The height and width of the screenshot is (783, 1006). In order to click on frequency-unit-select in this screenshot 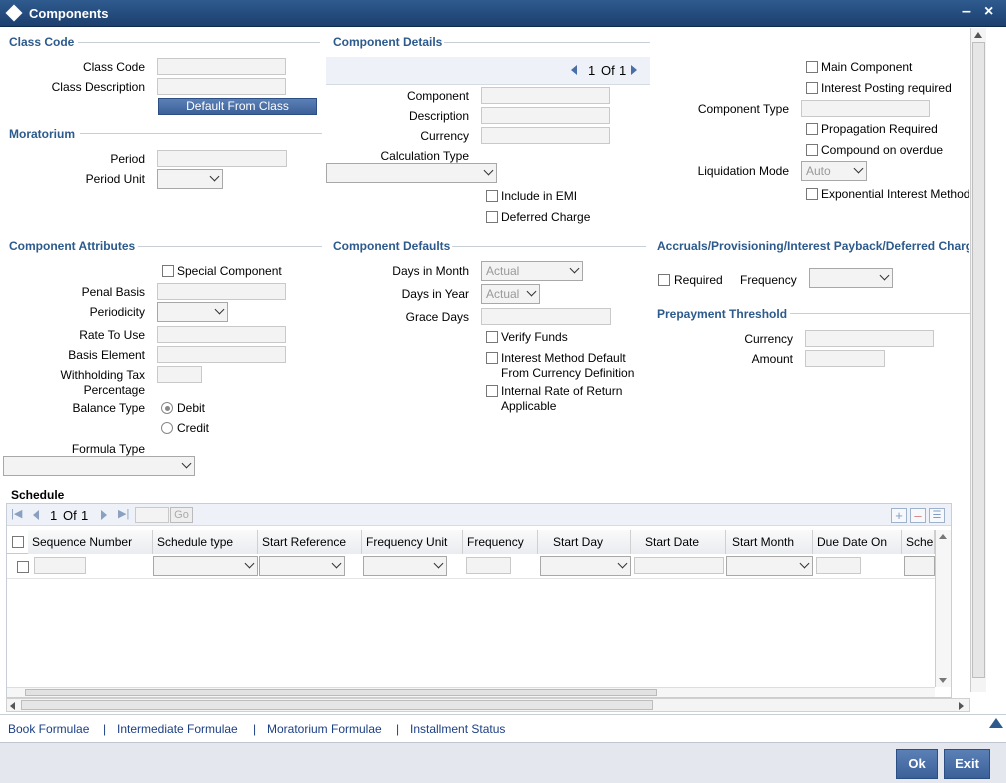, I will do `click(405, 566)`.